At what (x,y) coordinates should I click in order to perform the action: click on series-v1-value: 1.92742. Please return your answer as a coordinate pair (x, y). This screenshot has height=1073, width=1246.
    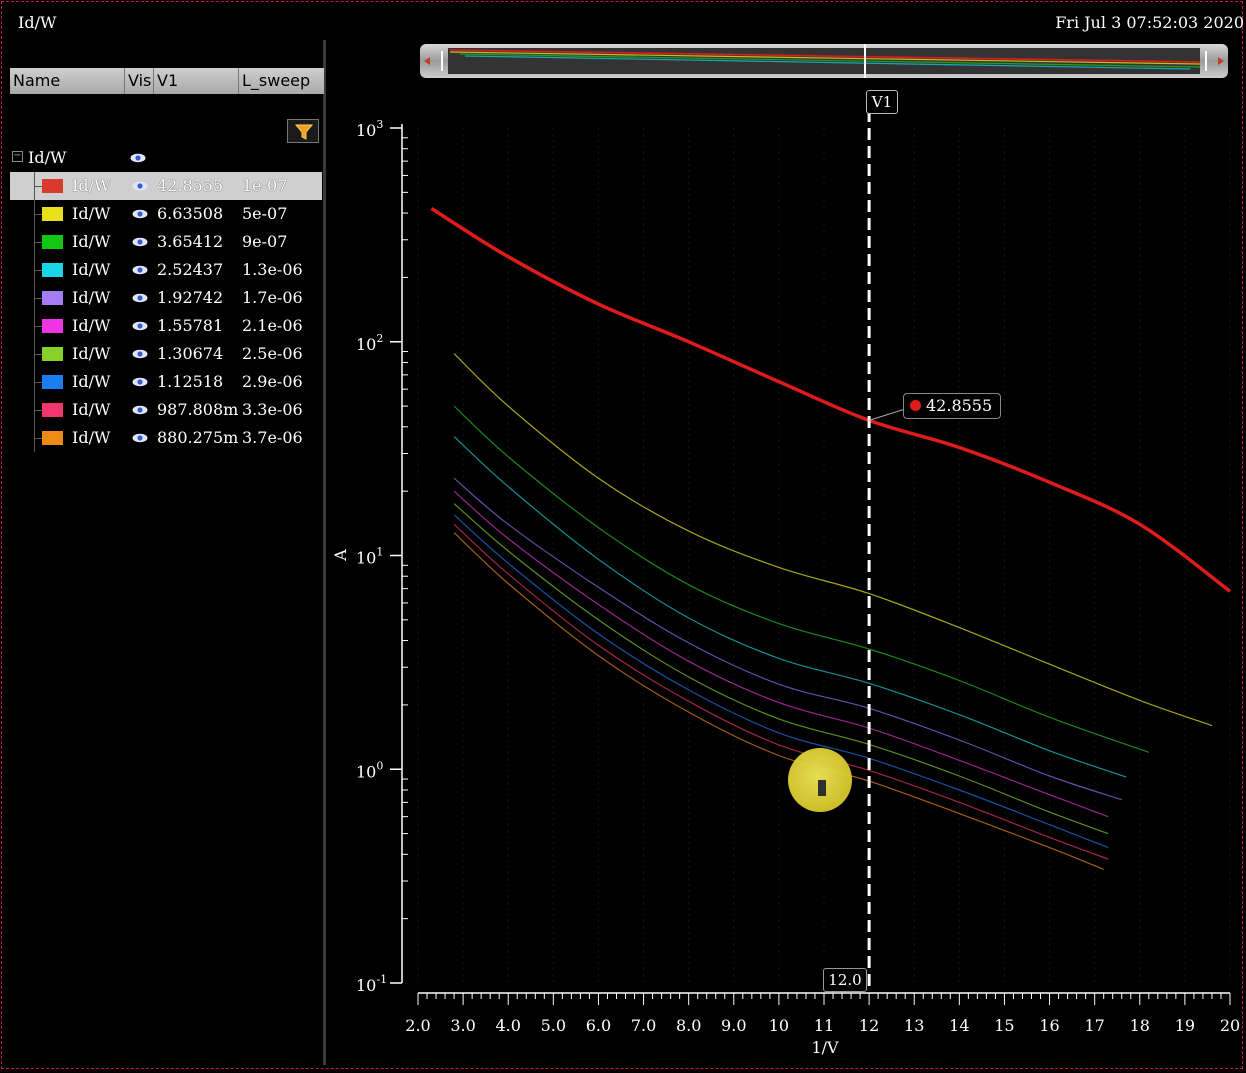
    Looking at the image, I should click on (190, 297).